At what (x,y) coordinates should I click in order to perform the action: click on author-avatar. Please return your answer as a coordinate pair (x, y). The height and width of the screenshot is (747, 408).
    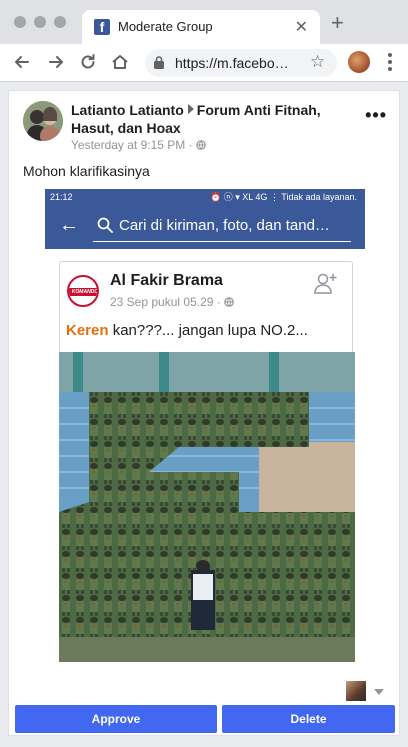
    Looking at the image, I should click on (43, 121).